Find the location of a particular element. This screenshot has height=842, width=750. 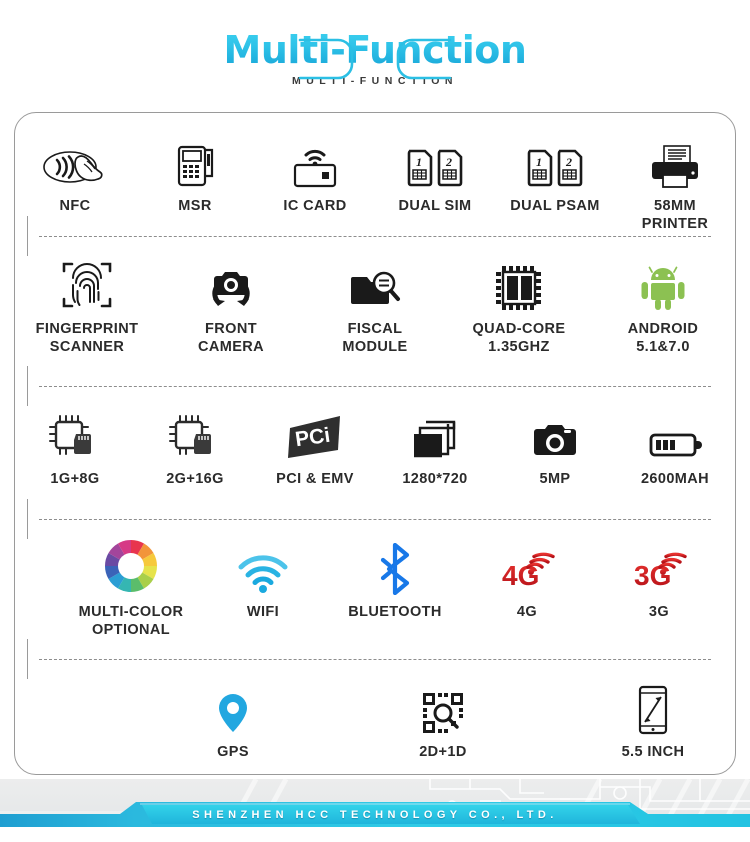

spec-label: 2600MAH is located at coordinates (675, 479).